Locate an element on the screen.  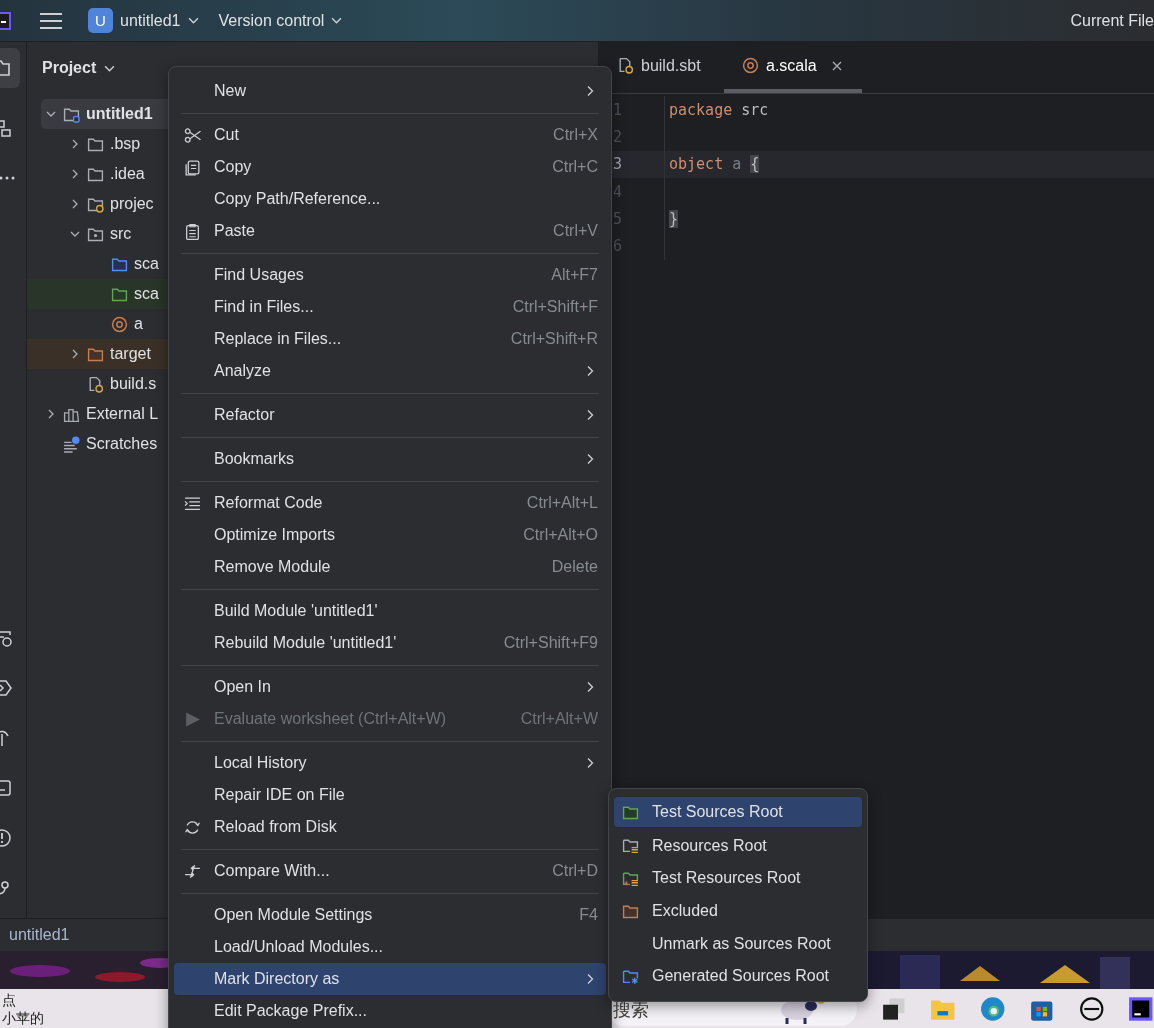
tree-item: src is located at coordinates (97, 234).